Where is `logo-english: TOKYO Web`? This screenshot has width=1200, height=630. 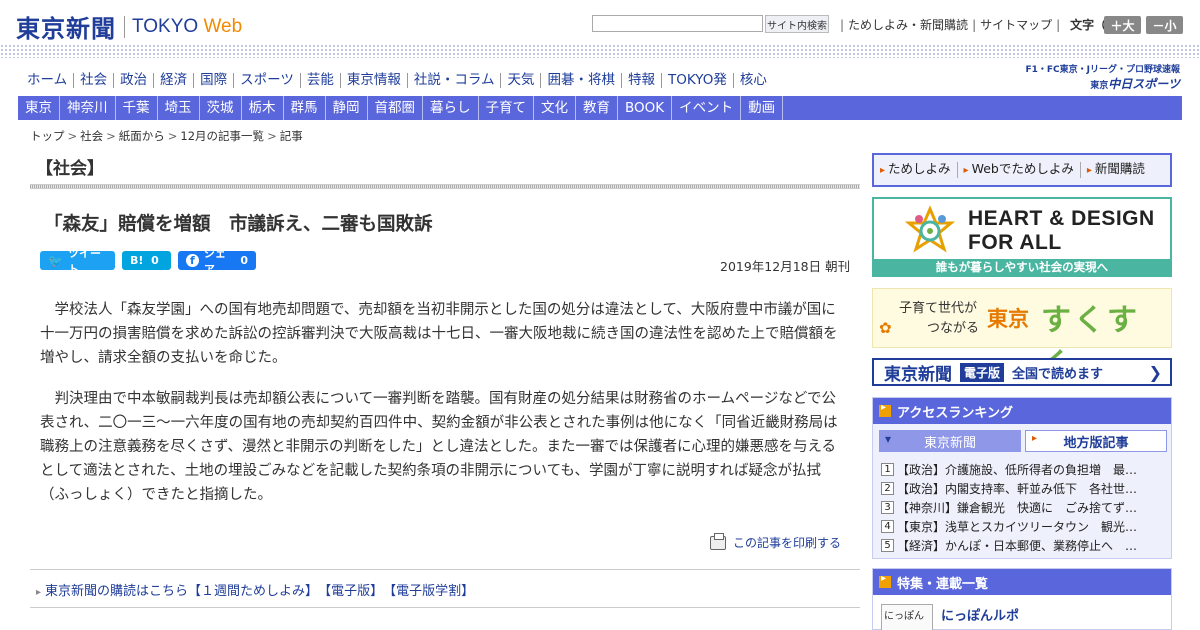 logo-english: TOKYO Web is located at coordinates (187, 26).